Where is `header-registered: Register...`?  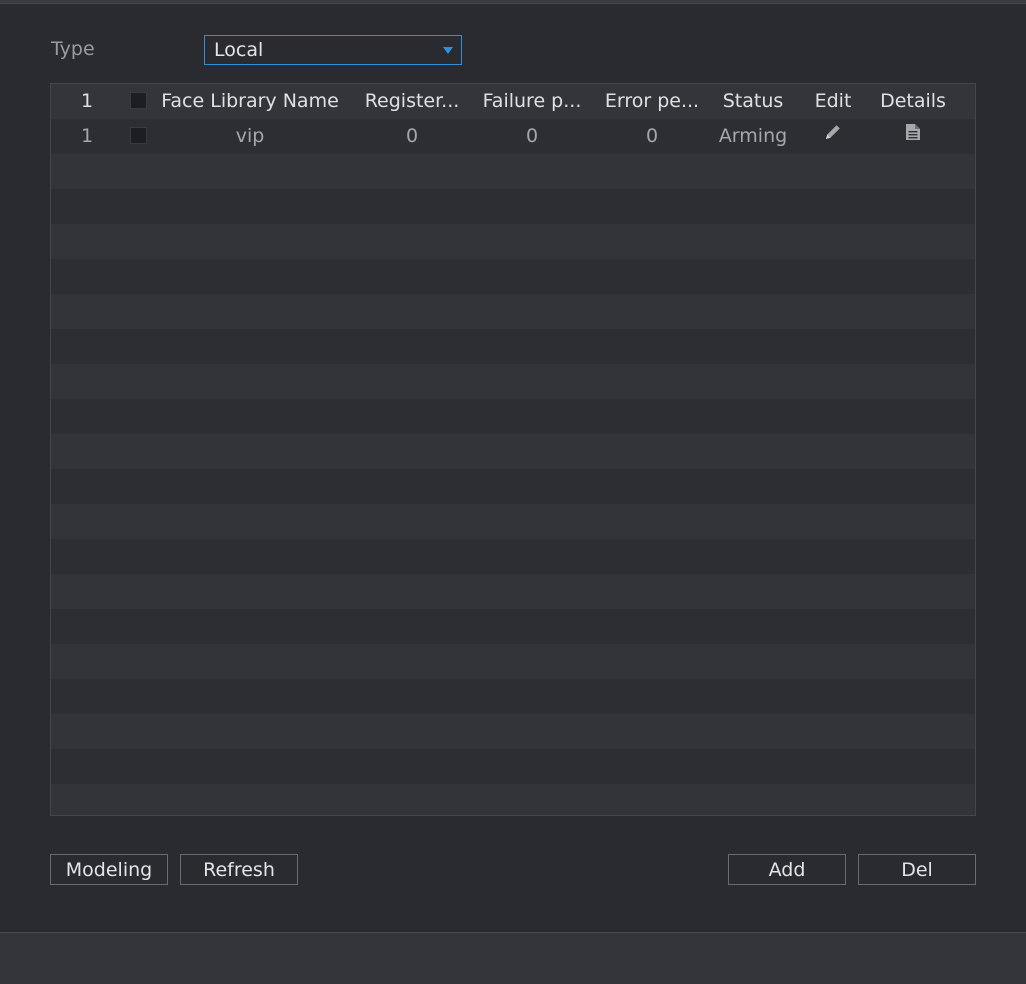 header-registered: Register... is located at coordinates (412, 101).